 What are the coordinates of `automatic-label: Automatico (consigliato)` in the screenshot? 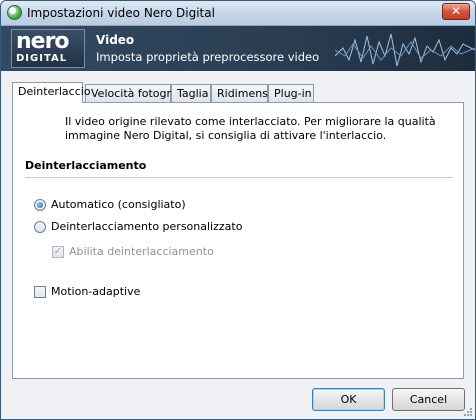 It's located at (118, 204).